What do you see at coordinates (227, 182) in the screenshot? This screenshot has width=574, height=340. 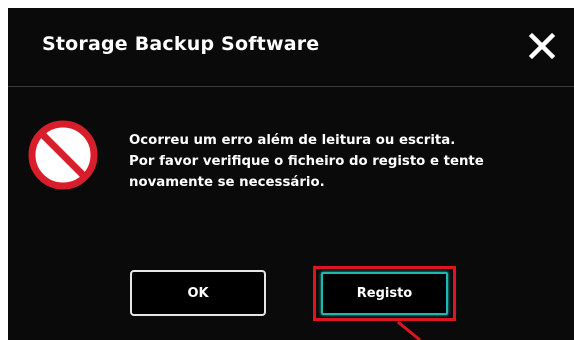 I see `message-line: novamente se necessário.` at bounding box center [227, 182].